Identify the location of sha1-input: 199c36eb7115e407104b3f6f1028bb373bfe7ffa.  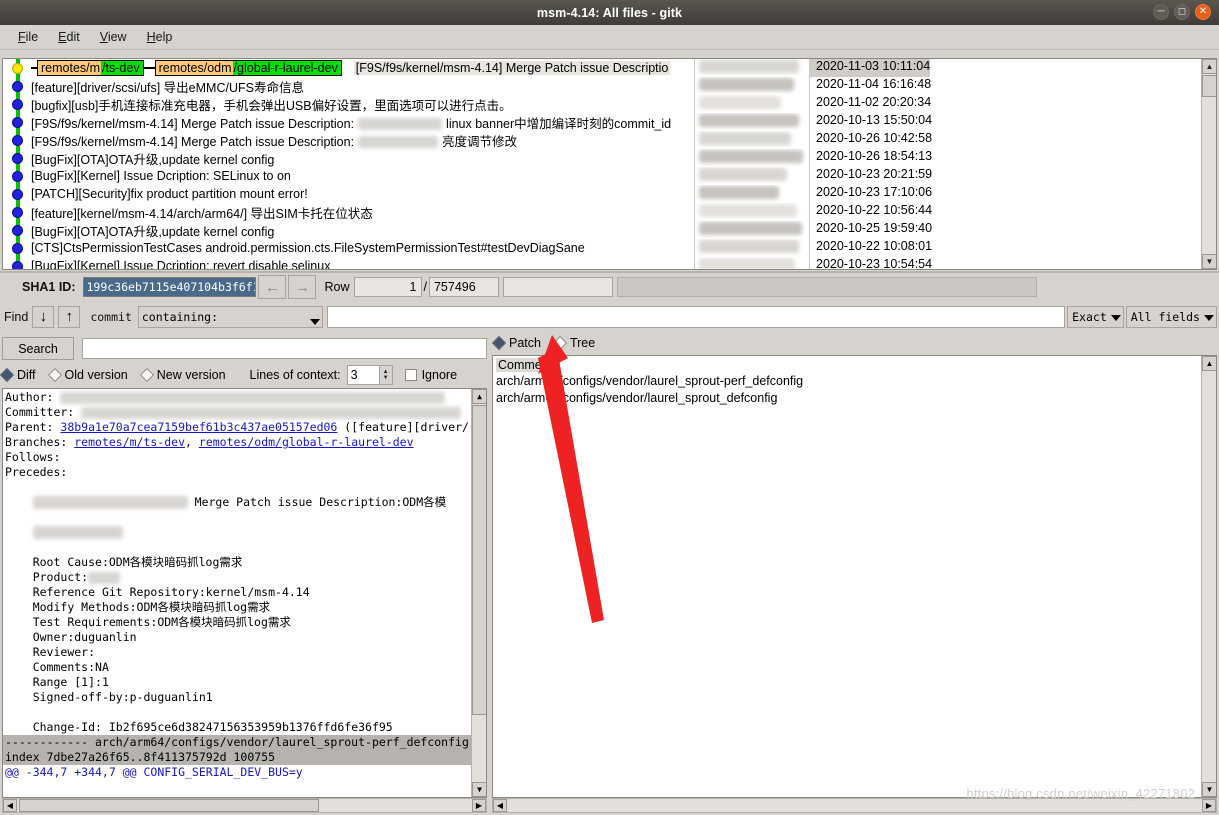
(170, 287).